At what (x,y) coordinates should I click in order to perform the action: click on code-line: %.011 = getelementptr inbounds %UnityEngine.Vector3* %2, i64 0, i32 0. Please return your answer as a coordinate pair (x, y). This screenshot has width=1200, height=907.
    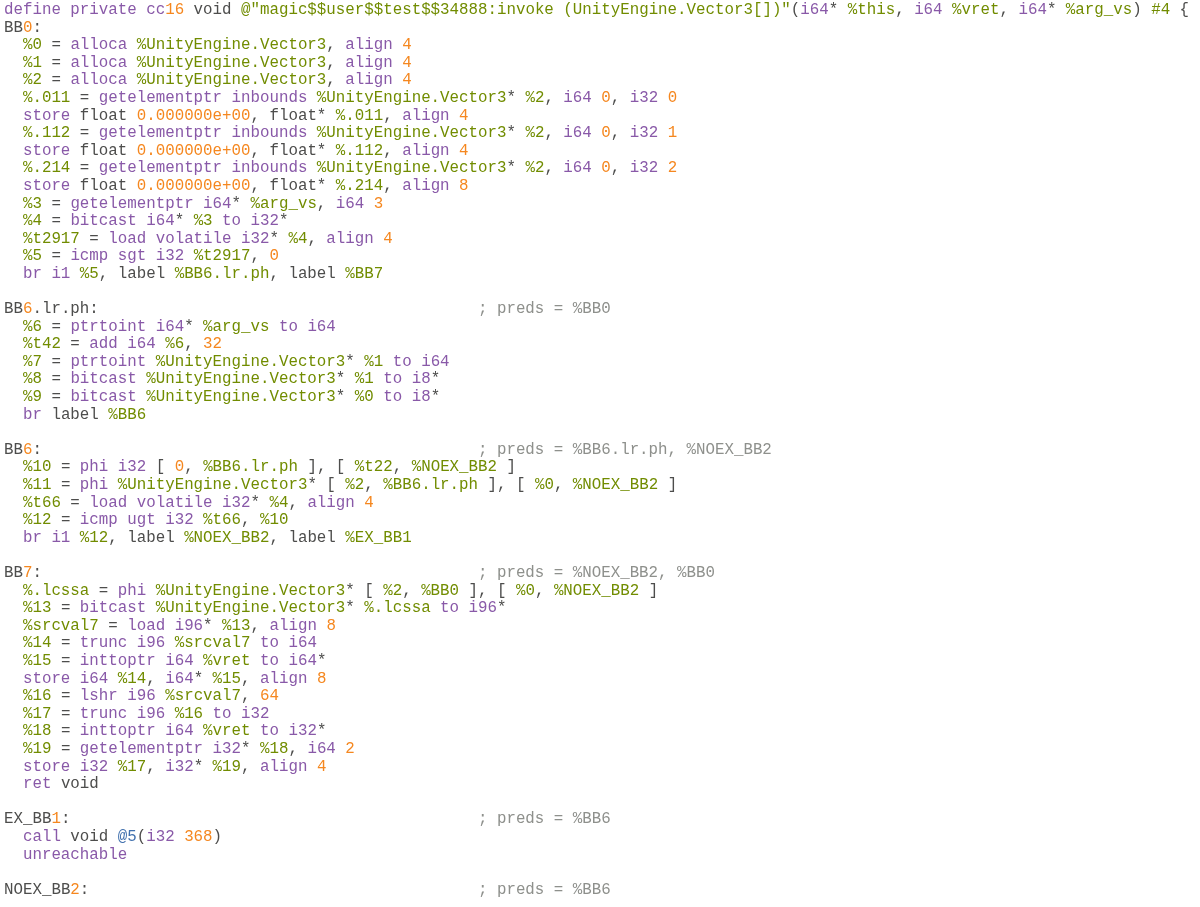
    Looking at the image, I should click on (350, 98).